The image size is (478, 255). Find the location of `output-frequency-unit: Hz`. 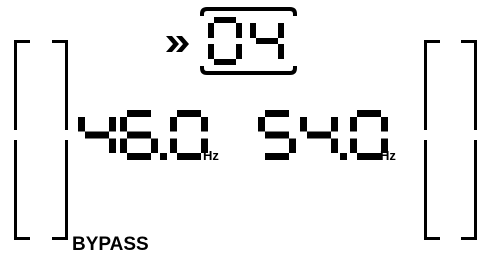

output-frequency-unit: Hz is located at coordinates (388, 155).